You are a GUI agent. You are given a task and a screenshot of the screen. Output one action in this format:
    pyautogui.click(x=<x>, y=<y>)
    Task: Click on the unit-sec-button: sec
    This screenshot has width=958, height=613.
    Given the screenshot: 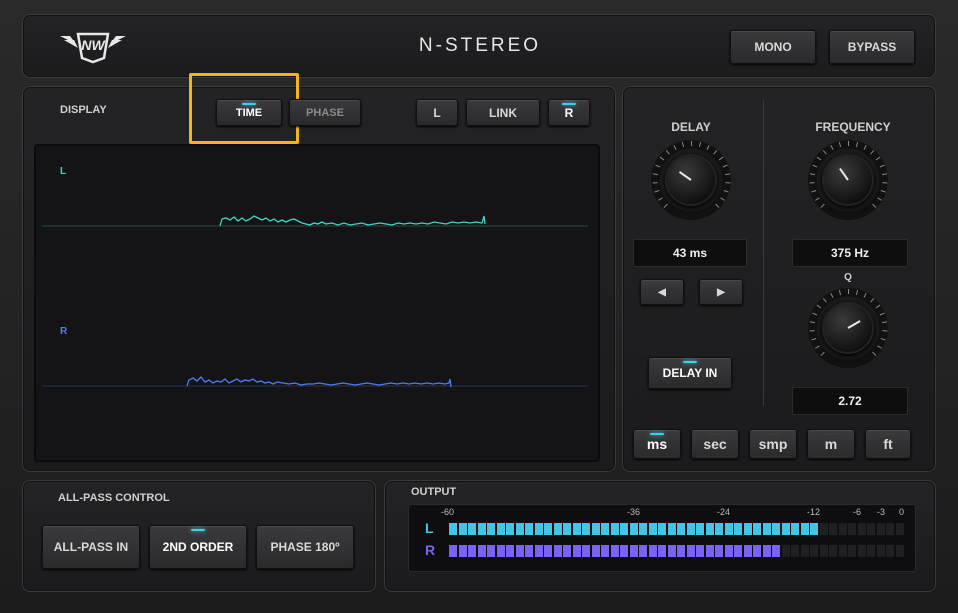 What is the action you would take?
    pyautogui.click(x=715, y=444)
    